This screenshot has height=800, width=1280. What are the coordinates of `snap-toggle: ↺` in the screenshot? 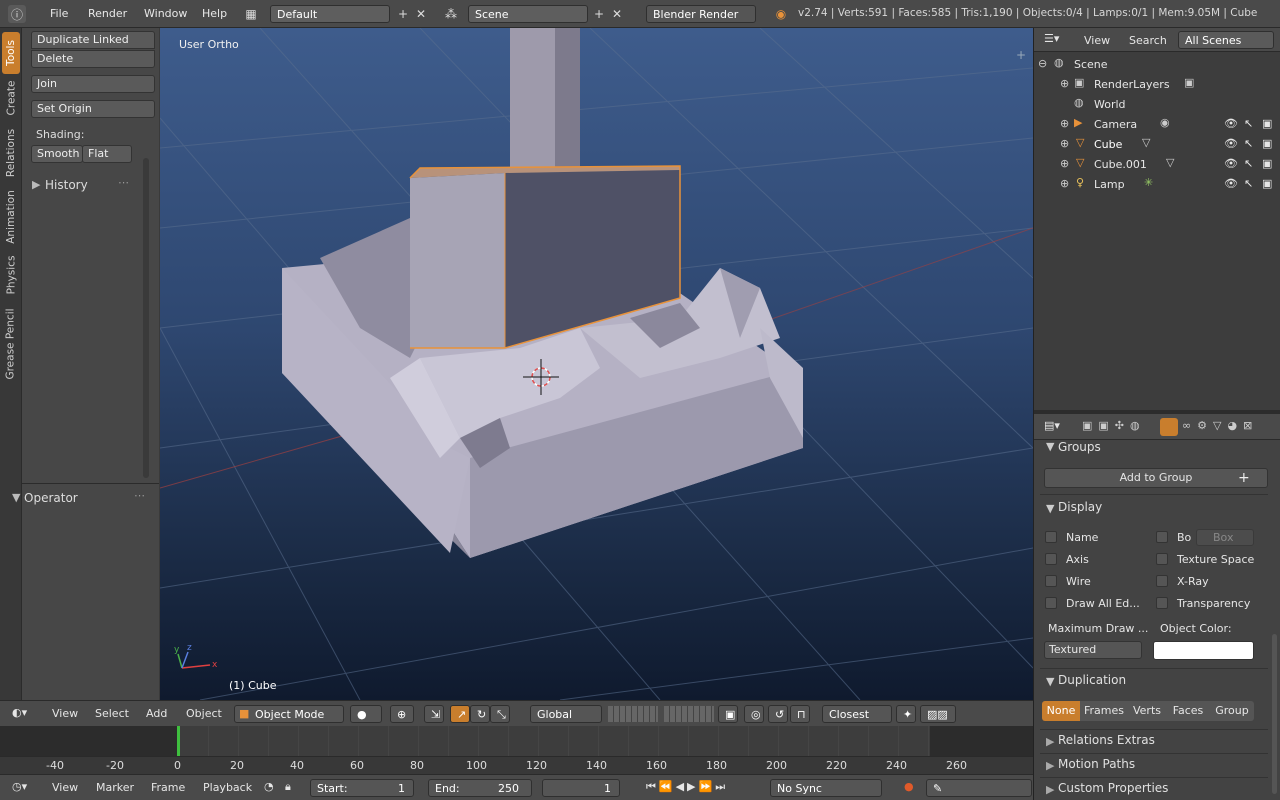 It's located at (778, 714).